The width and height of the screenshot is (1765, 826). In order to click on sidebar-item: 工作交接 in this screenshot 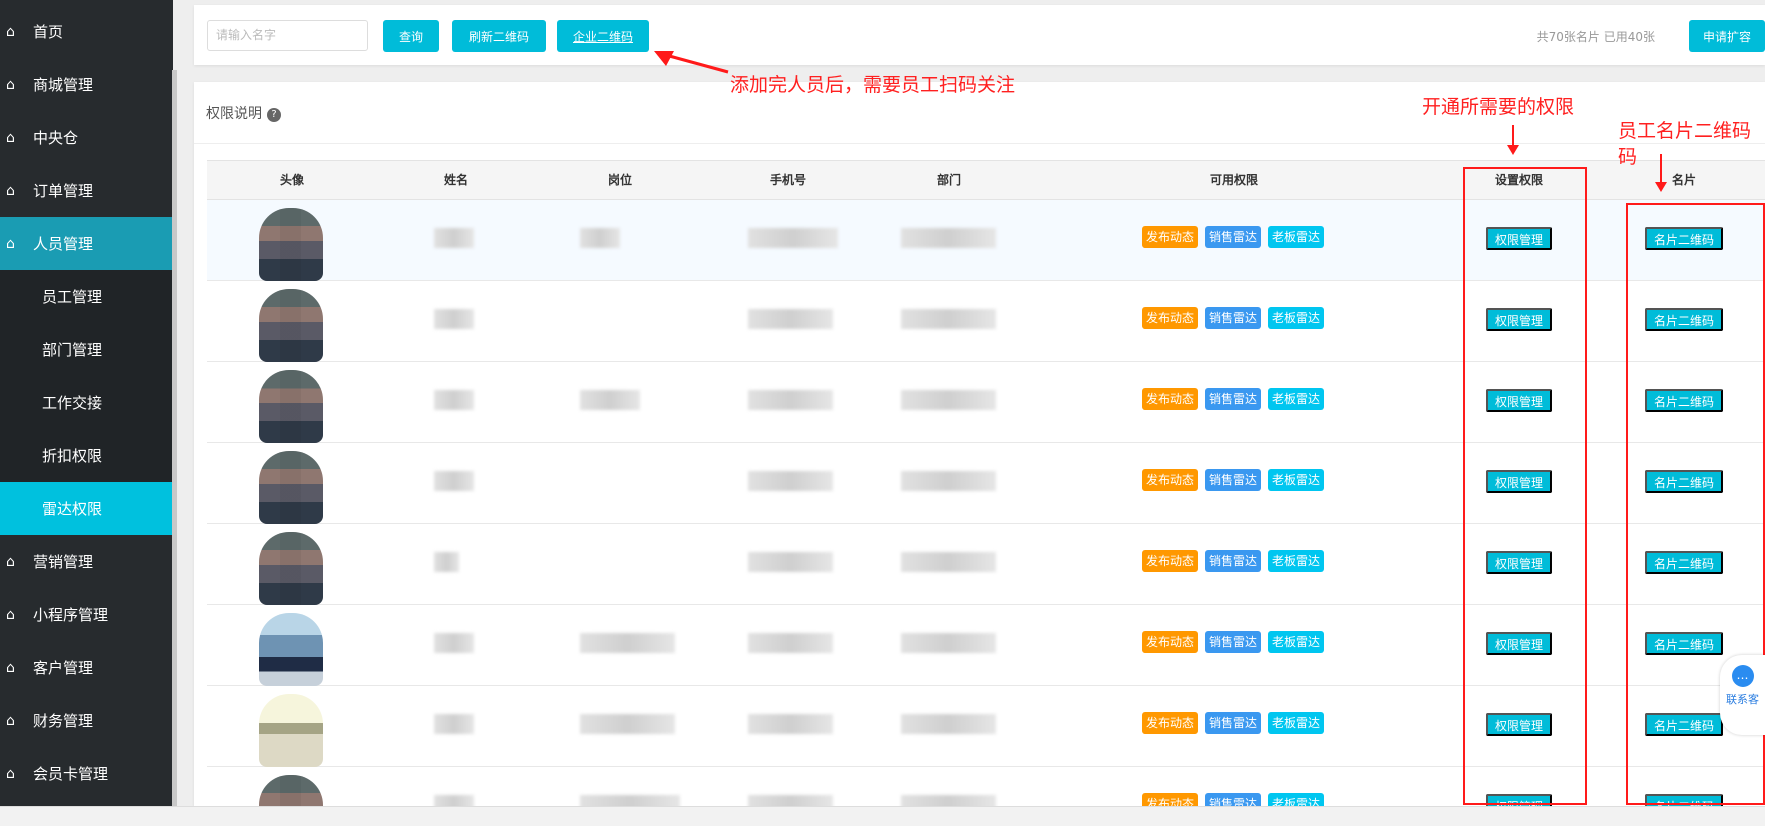, I will do `click(86, 402)`.